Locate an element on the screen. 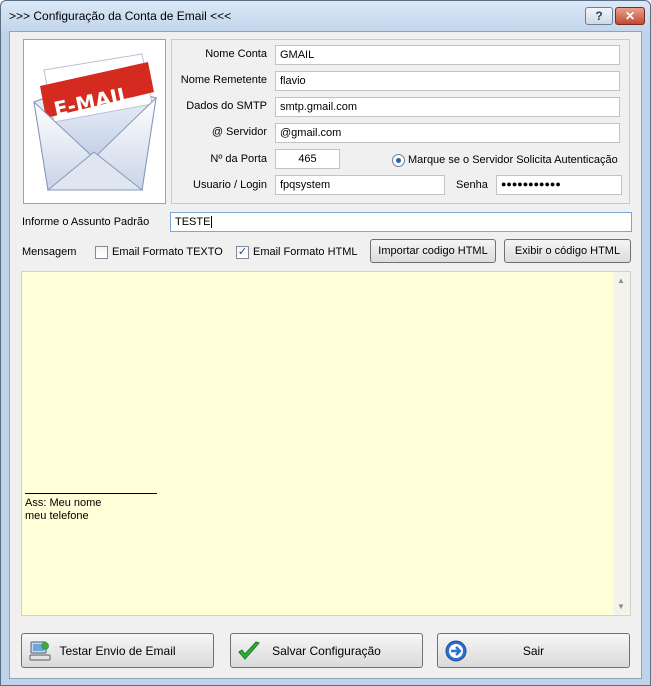 The image size is (651, 686). save-config-button: Salvar Configuração is located at coordinates (326, 650).